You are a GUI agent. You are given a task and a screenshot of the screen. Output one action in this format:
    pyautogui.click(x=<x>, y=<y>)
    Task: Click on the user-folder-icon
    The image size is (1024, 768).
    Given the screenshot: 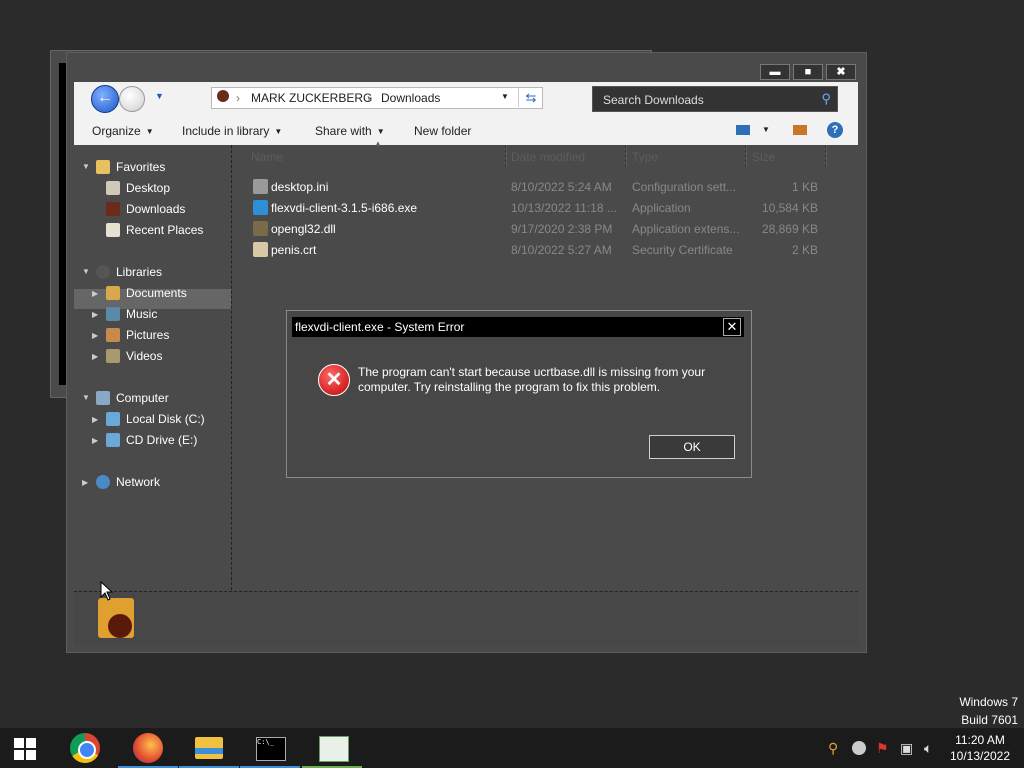 What is the action you would take?
    pyautogui.click(x=223, y=96)
    